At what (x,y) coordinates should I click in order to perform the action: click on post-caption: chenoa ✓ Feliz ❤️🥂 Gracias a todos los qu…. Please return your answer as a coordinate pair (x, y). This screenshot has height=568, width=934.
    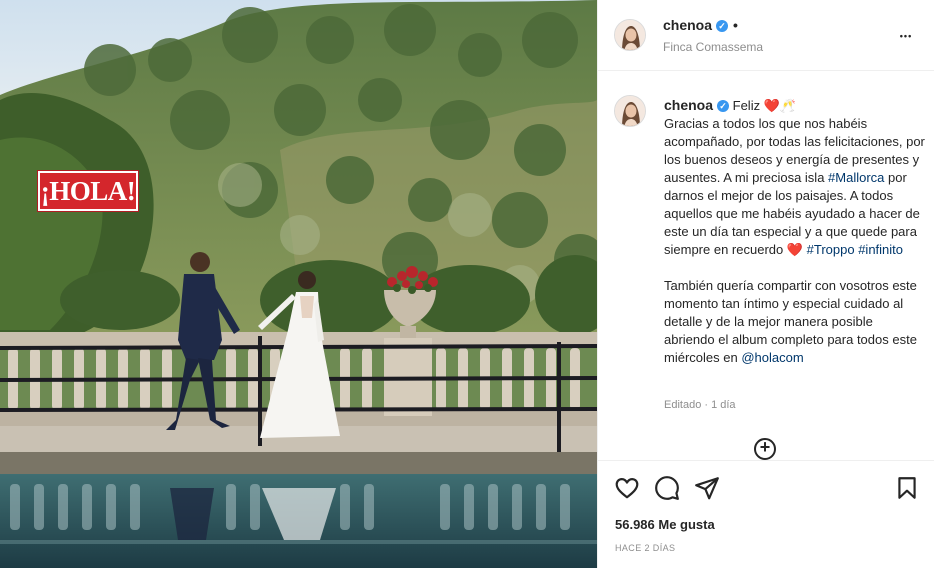
    Looking at the image, I should click on (795, 231).